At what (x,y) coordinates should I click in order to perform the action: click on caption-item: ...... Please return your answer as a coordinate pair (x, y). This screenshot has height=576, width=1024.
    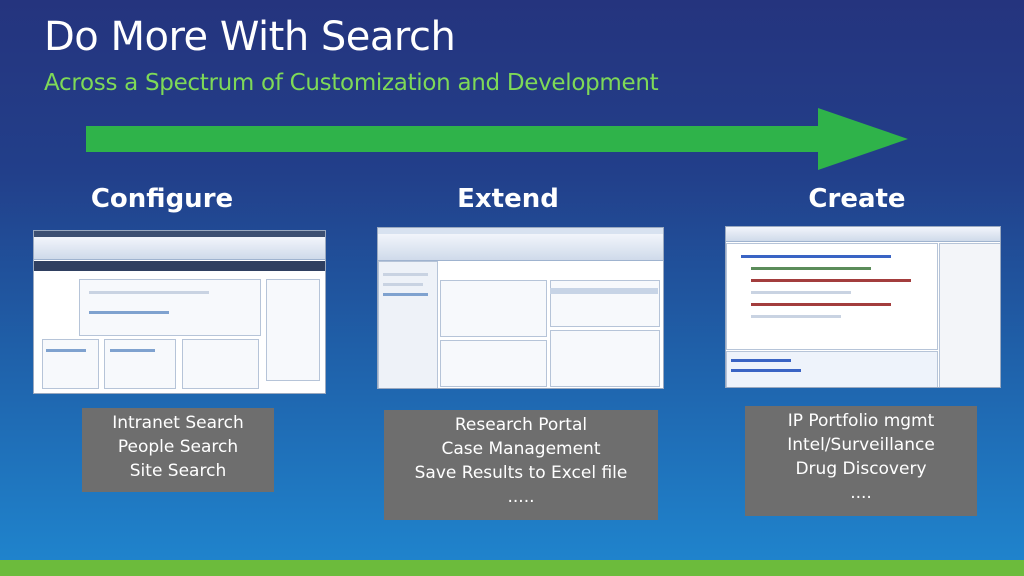
    Looking at the image, I should click on (521, 497).